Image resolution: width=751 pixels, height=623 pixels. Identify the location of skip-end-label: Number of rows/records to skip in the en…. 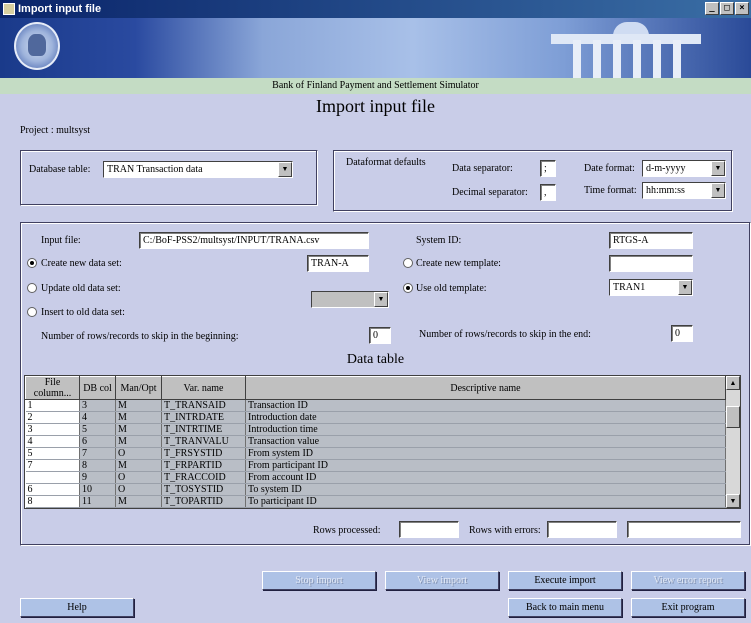
(505, 334).